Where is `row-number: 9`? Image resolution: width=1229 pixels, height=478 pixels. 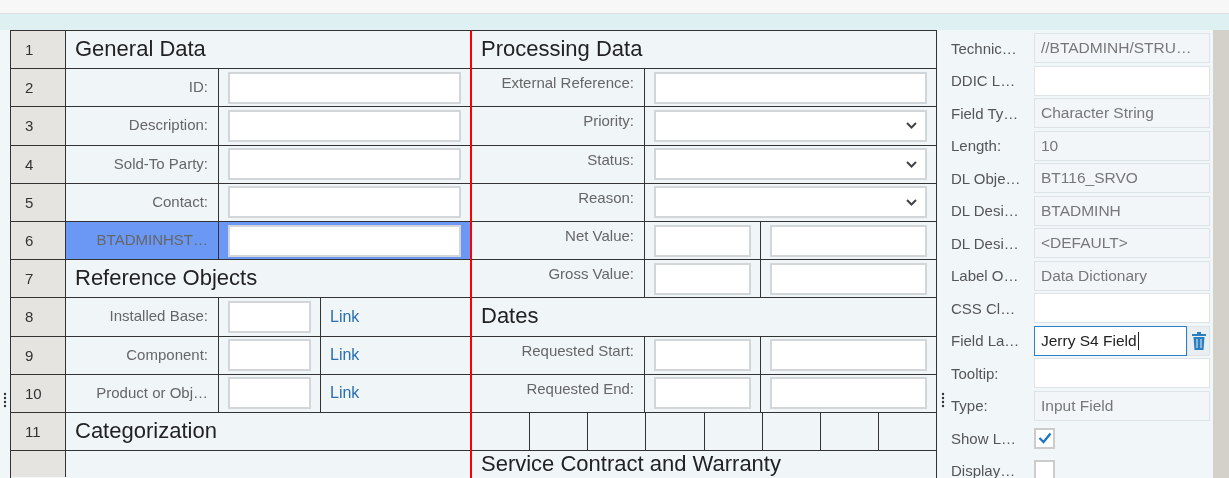
row-number: 9 is located at coordinates (38, 355).